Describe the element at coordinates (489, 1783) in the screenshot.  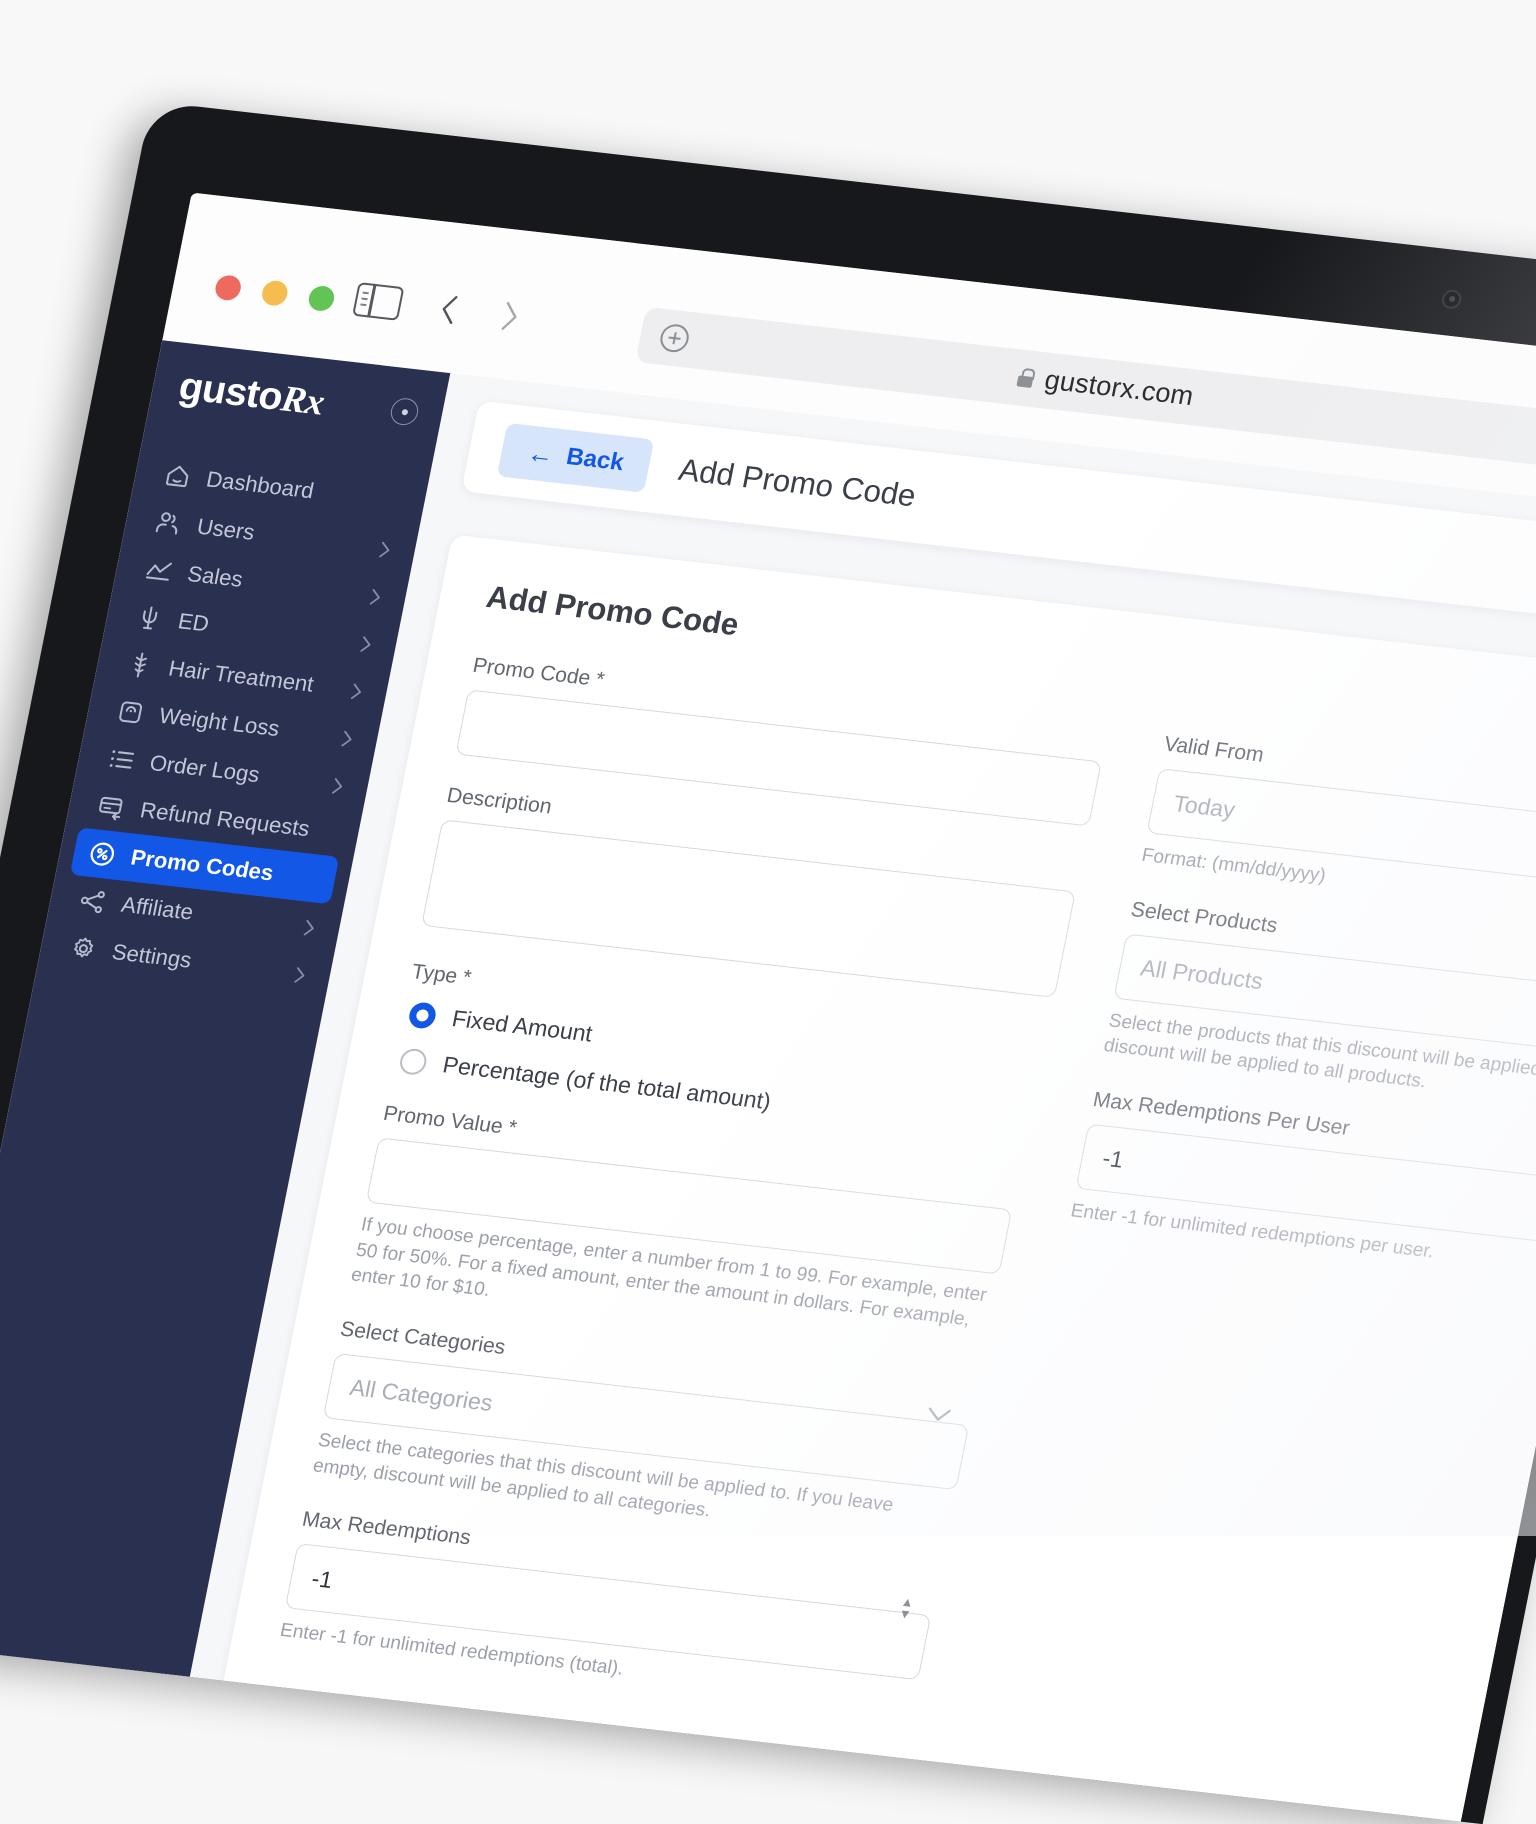
I see `form-back-button: Back` at that location.